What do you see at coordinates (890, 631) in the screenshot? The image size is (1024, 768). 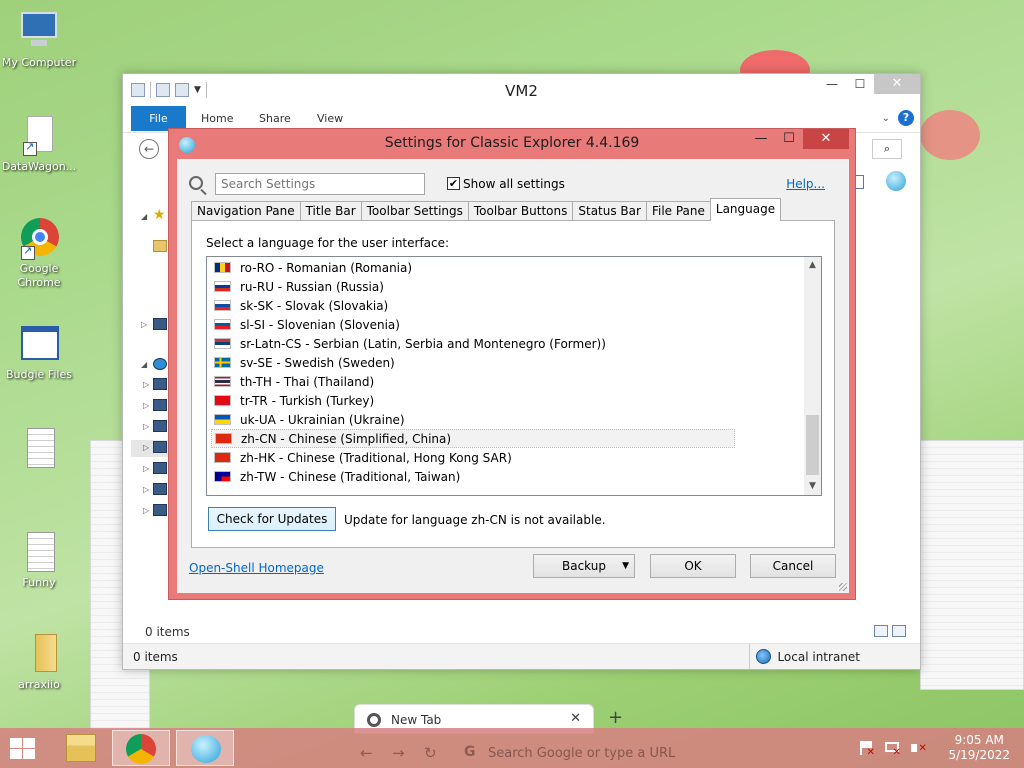 I see `view-switcher` at bounding box center [890, 631].